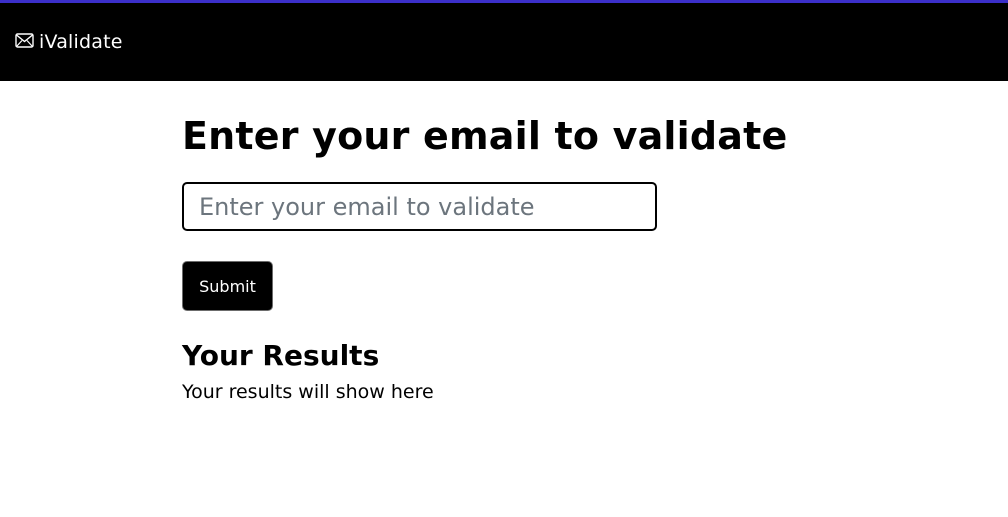 The height and width of the screenshot is (517, 1008). I want to click on envelope-icon, so click(24, 40).